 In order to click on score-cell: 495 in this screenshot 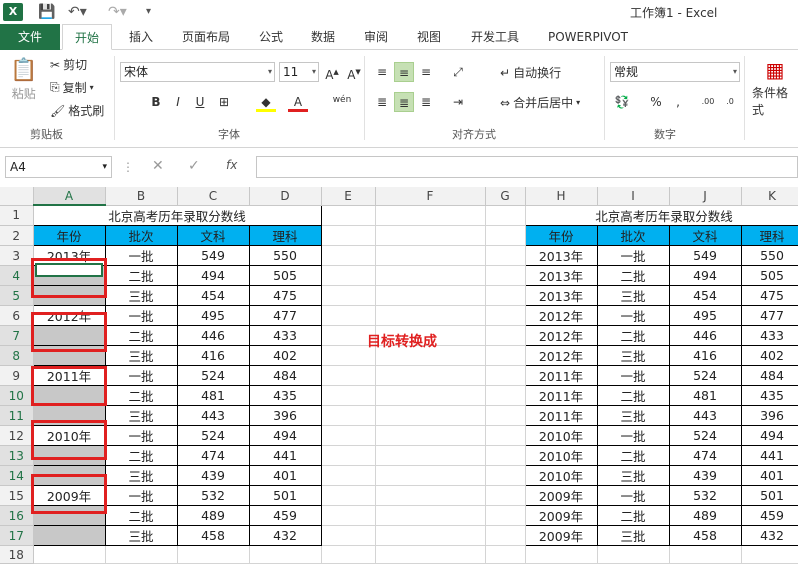, I will do `click(705, 315)`.